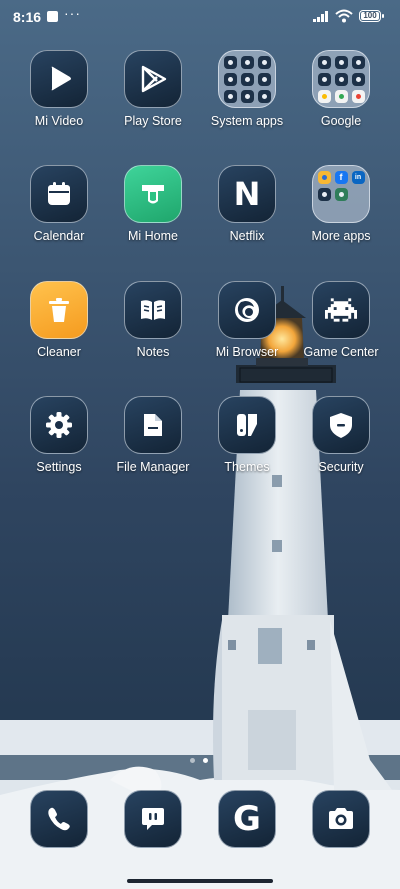 Image resolution: width=400 pixels, height=889 pixels. I want to click on phone-icon, so click(59, 819).